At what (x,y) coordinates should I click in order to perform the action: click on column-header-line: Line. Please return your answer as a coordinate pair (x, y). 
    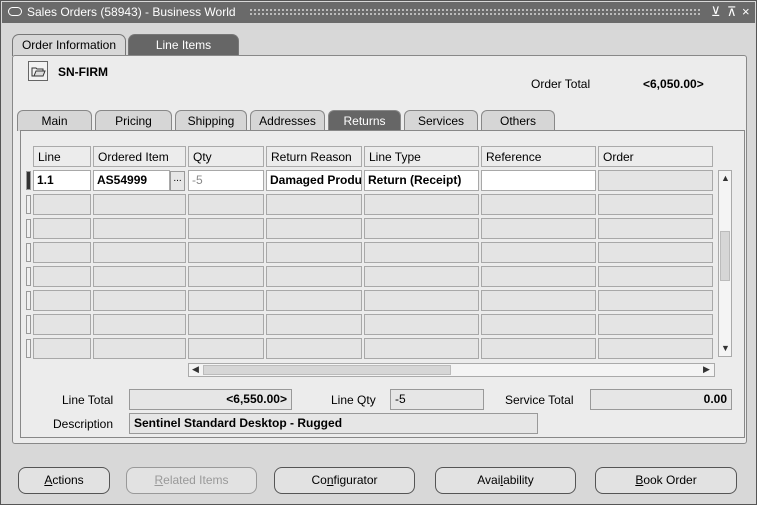
    Looking at the image, I should click on (62, 156).